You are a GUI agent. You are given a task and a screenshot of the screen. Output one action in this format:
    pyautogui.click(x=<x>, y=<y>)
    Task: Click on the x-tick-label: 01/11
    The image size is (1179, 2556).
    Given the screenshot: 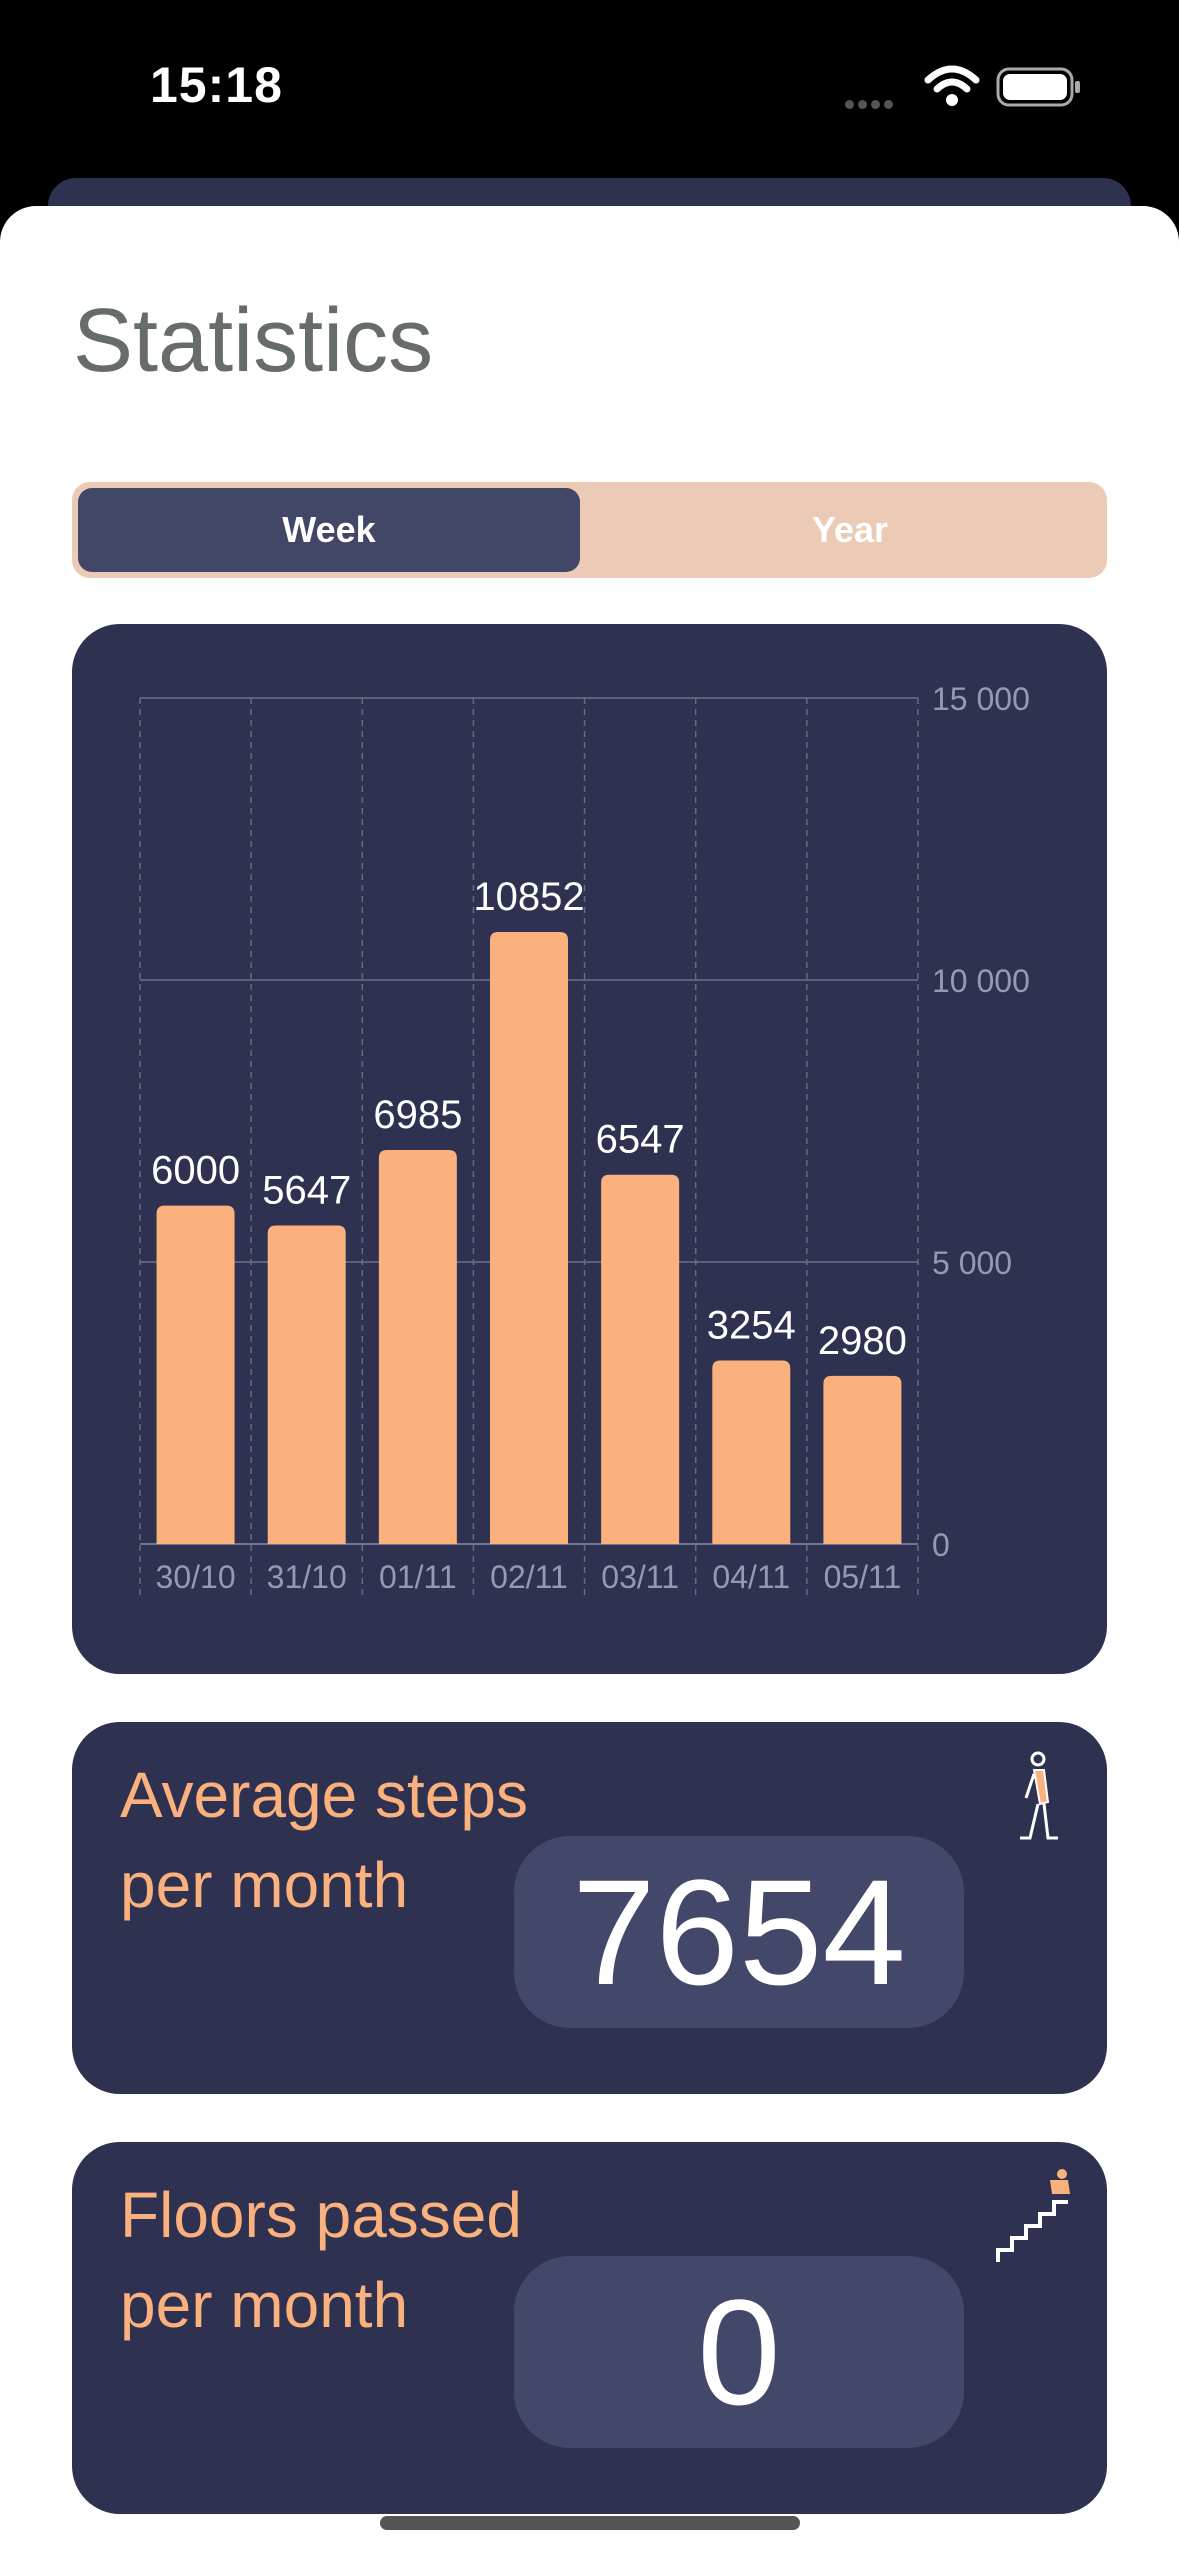 What is the action you would take?
    pyautogui.click(x=418, y=1577)
    